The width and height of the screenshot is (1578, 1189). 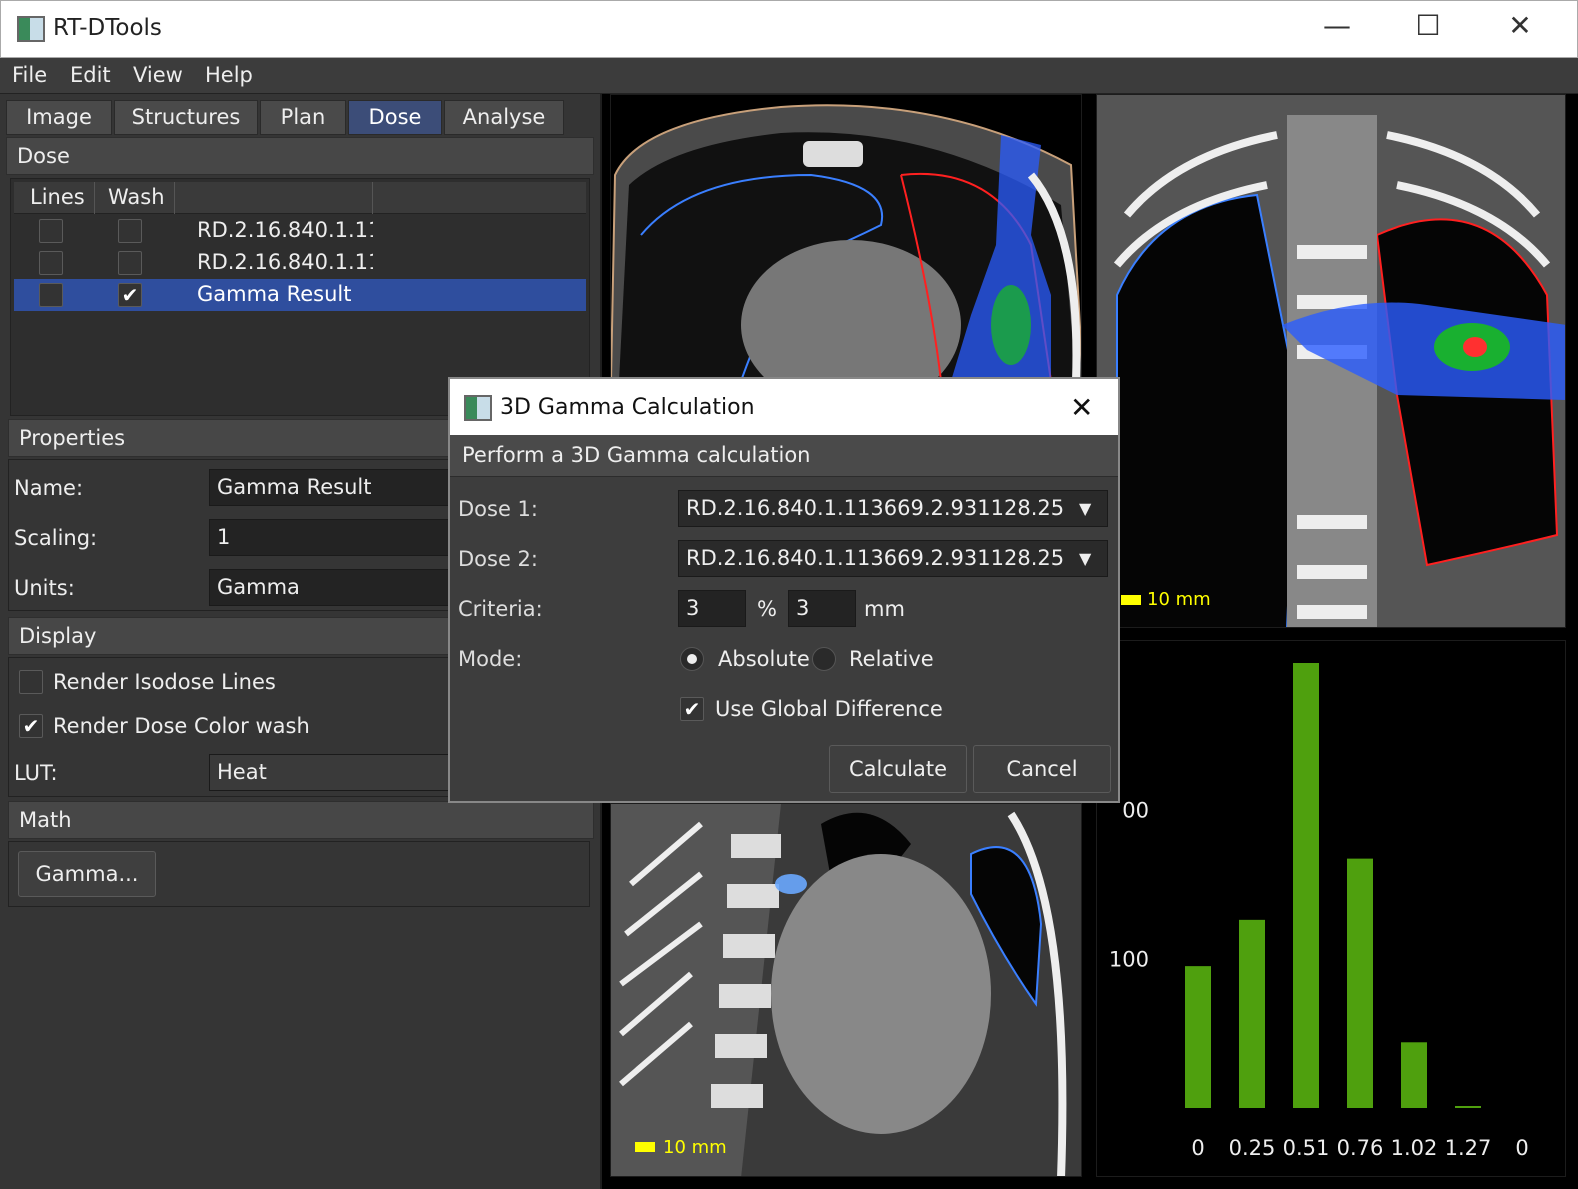 I want to click on coronal-image, so click(x=1331, y=361).